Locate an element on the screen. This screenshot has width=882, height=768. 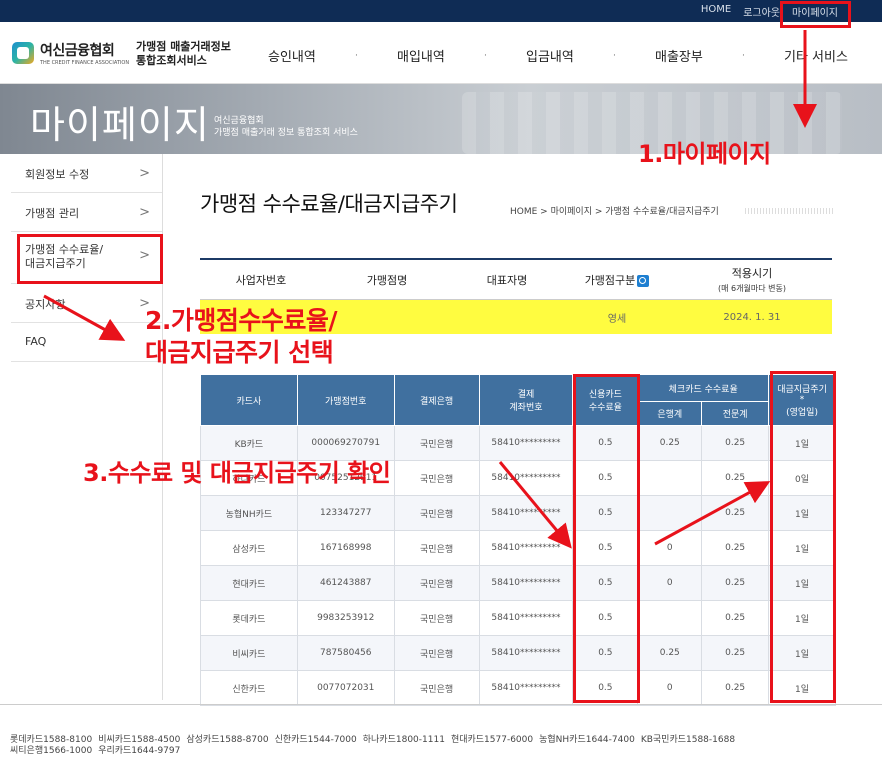
footer-contact: 씨티은행1566-1000 is located at coordinates (51, 751).